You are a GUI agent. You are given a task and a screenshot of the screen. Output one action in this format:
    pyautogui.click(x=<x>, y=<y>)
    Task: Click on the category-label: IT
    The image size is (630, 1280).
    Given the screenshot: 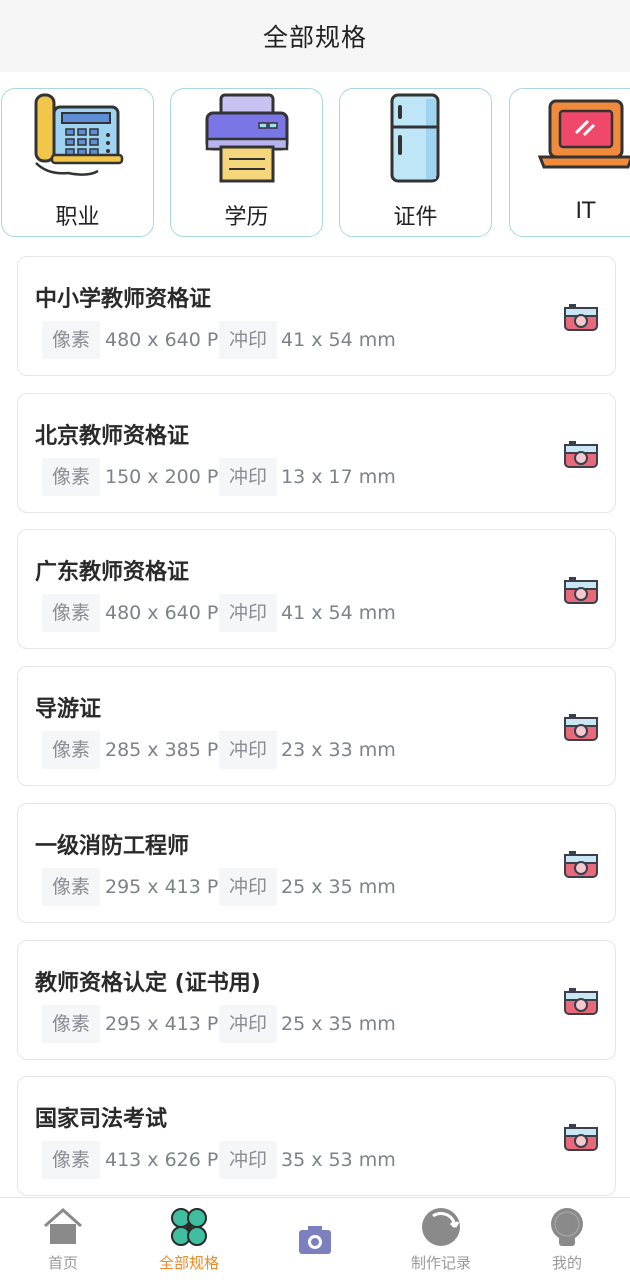 What is the action you would take?
    pyautogui.click(x=585, y=211)
    